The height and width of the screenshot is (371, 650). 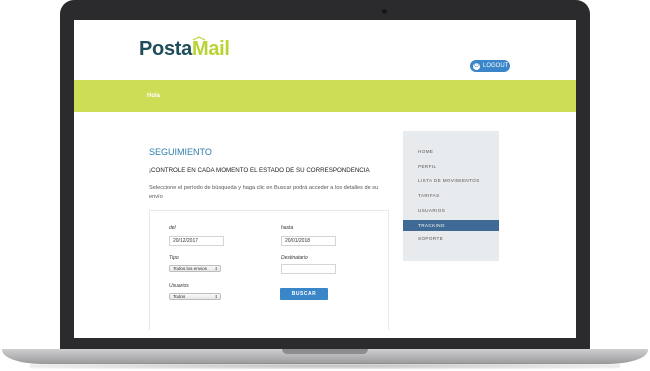 I want to click on sidebar-item-lista-de-movimientos: LISTA DE MOVIMIENTOS, so click(x=451, y=180).